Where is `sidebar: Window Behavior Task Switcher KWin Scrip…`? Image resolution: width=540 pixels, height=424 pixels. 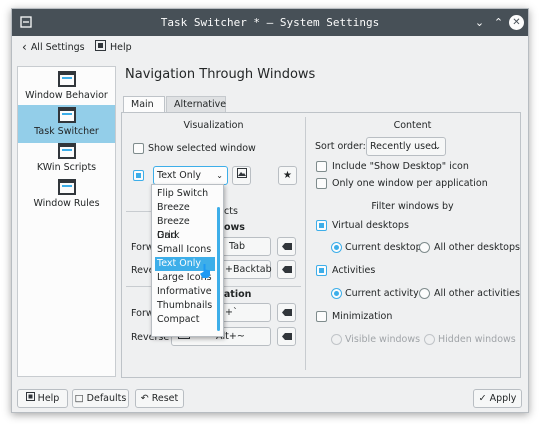
sidebar: Window Behavior Task Switcher KWin Scrip… is located at coordinates (66, 221).